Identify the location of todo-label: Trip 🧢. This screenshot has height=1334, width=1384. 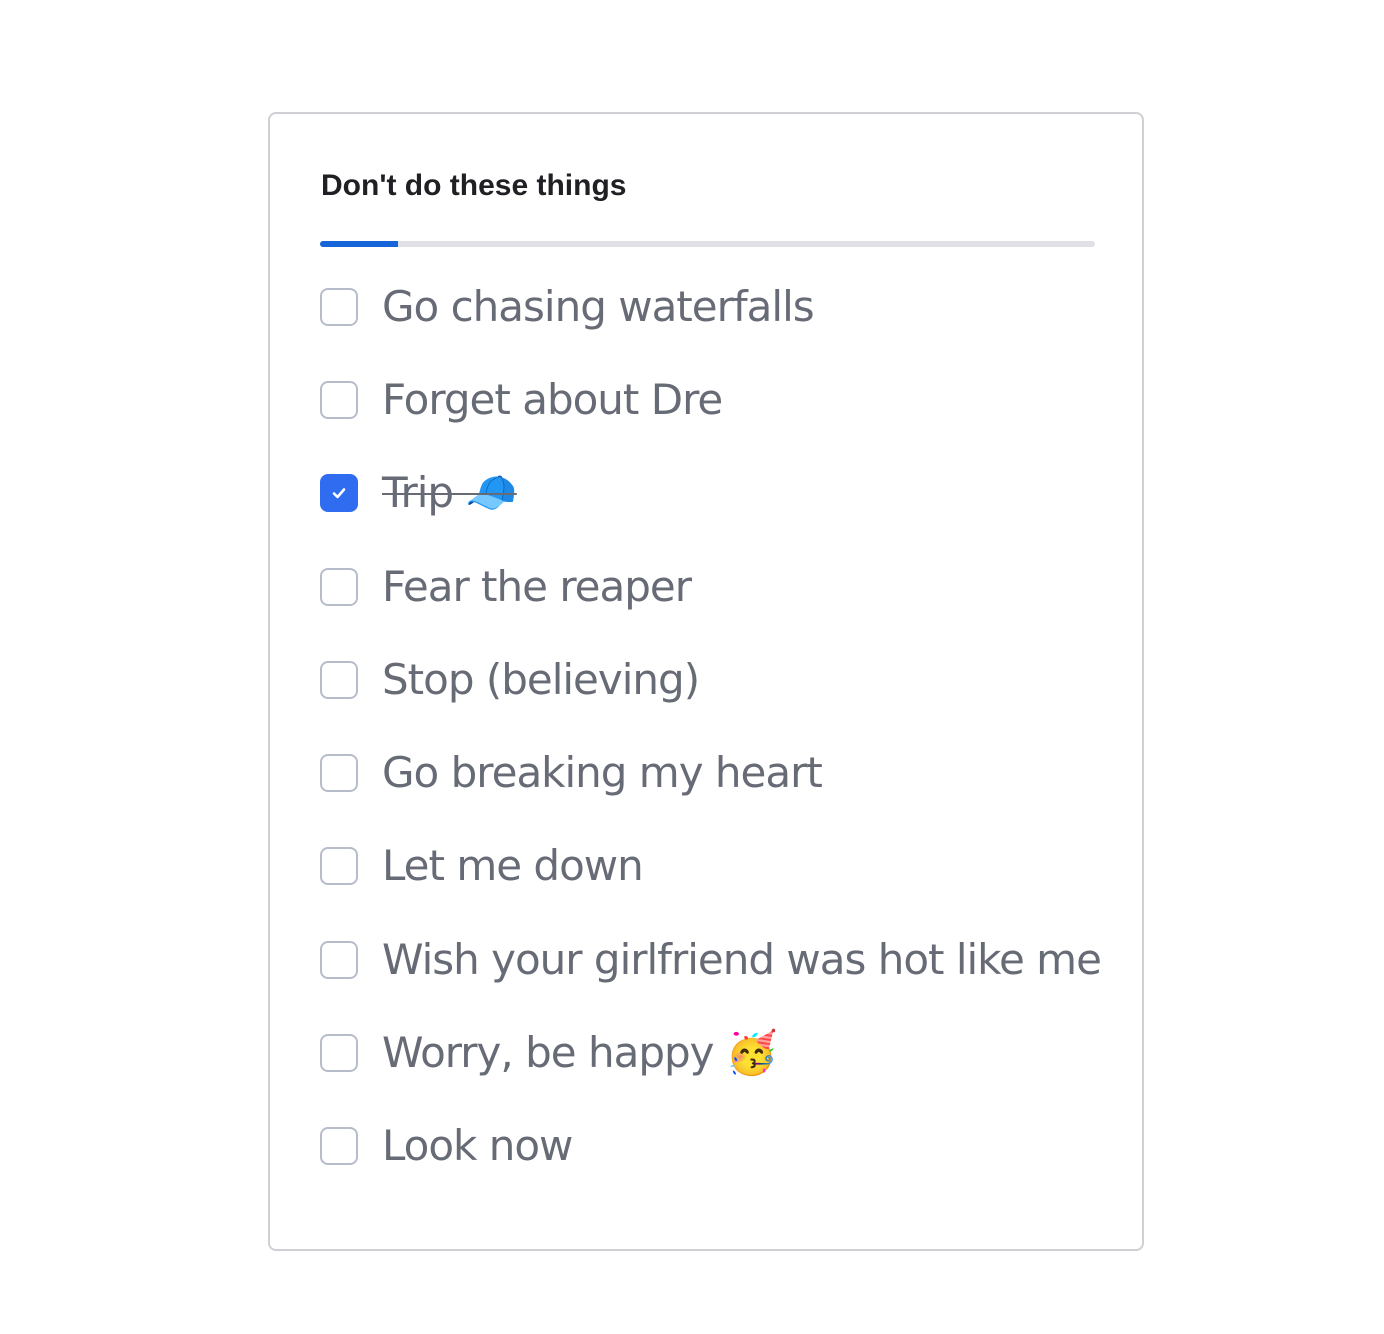
(450, 493).